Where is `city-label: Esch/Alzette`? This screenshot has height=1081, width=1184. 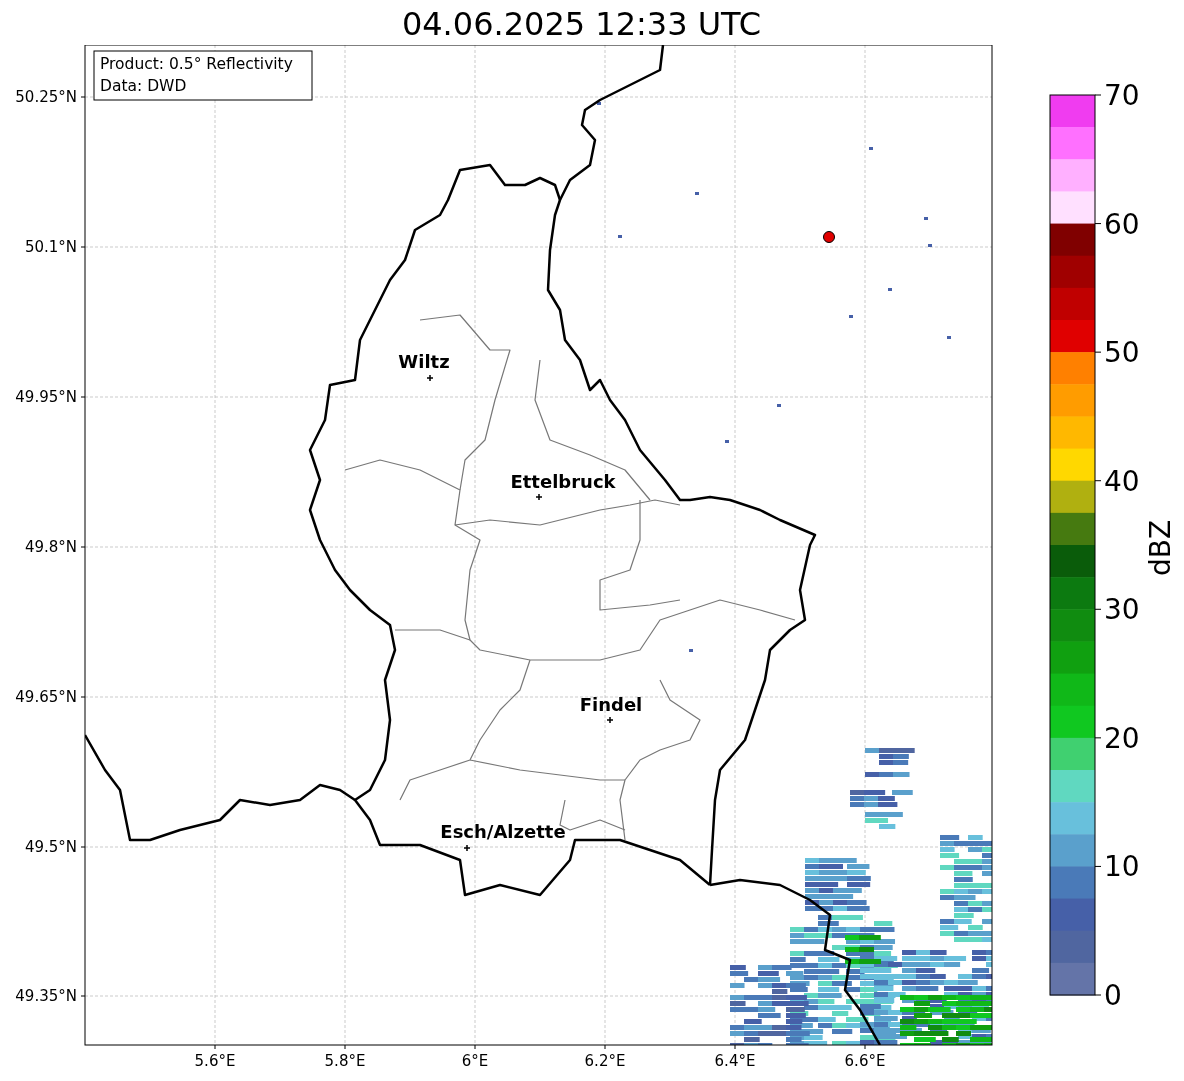 city-label: Esch/Alzette is located at coordinates (503, 831).